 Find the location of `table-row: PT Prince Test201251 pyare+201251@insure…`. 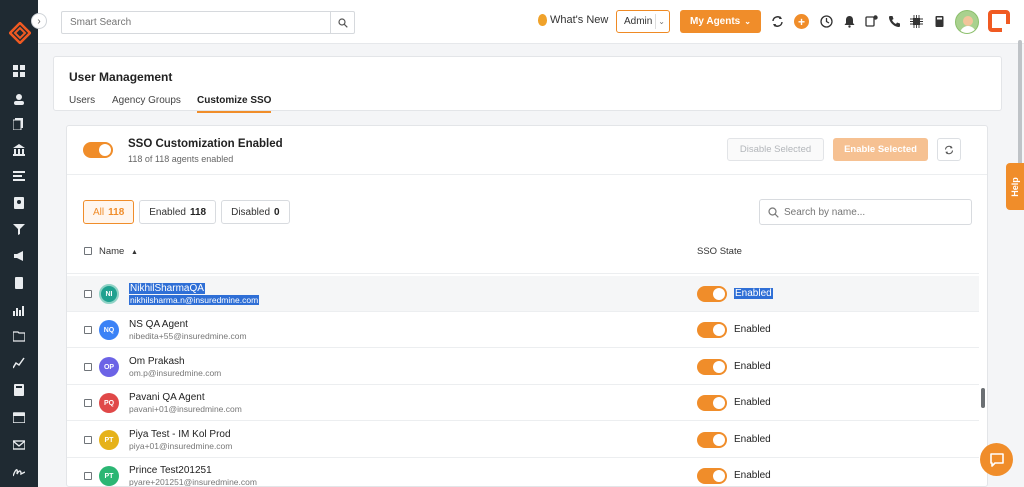

table-row: PT Prince Test201251 pyare+201251@insure… is located at coordinates (523, 472).